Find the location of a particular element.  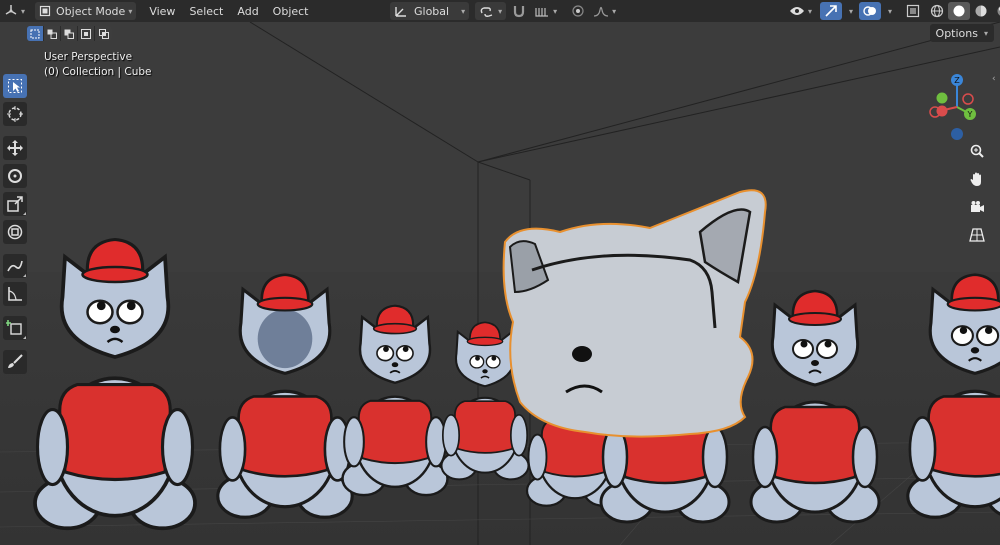

overlay-icon is located at coordinates (870, 11).